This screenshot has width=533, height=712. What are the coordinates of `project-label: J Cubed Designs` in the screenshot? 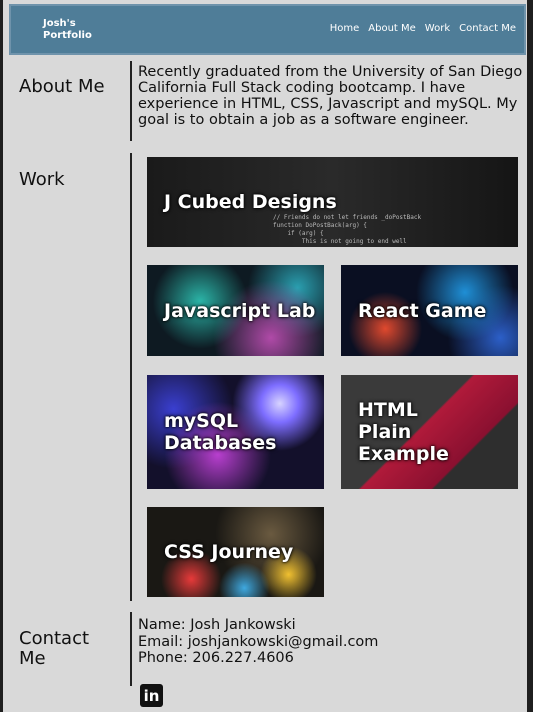 It's located at (250, 202).